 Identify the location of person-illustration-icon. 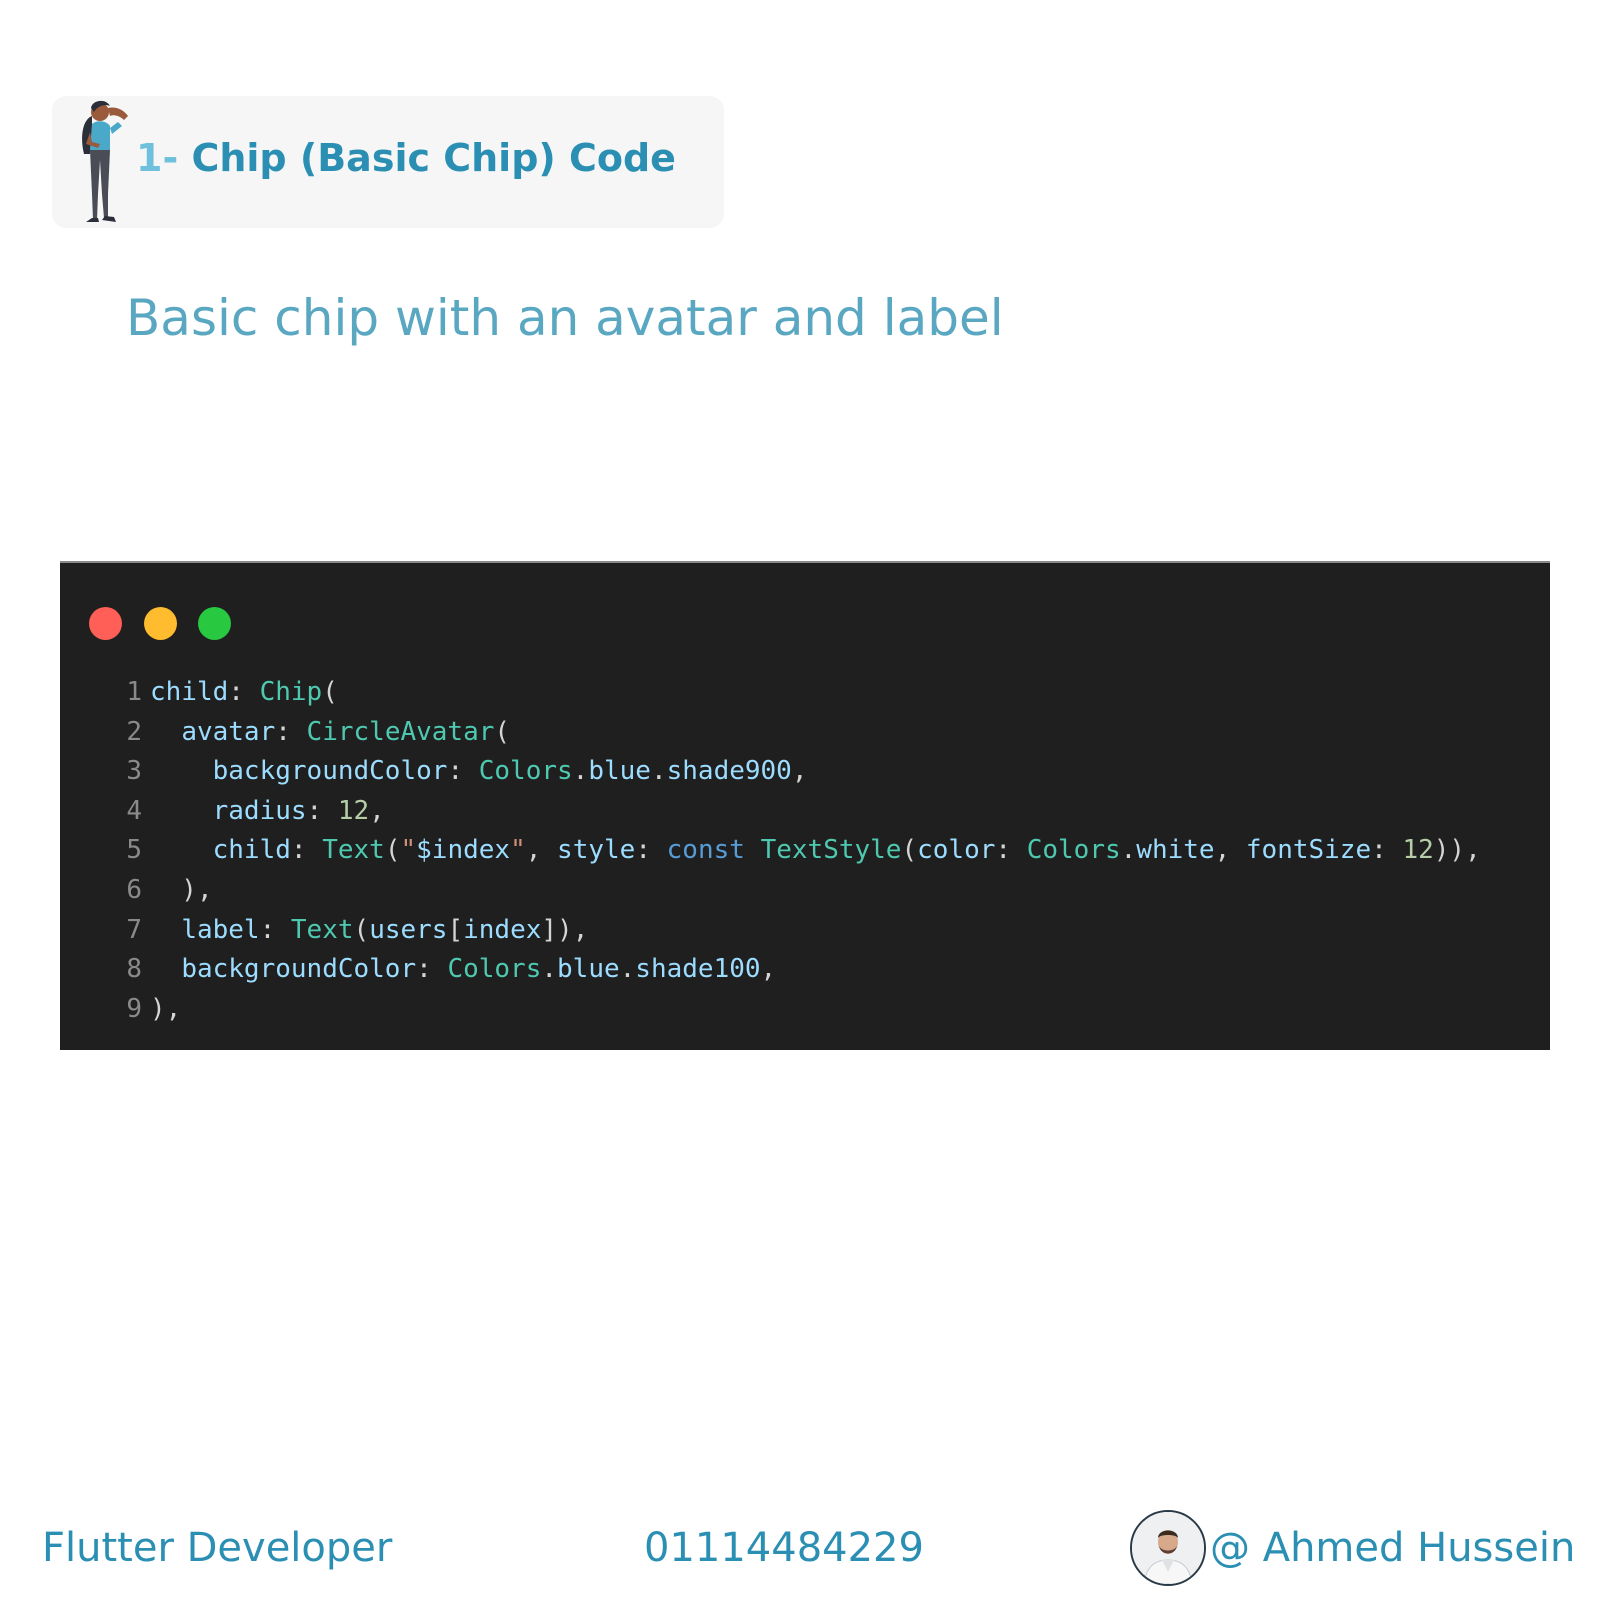
(105, 161).